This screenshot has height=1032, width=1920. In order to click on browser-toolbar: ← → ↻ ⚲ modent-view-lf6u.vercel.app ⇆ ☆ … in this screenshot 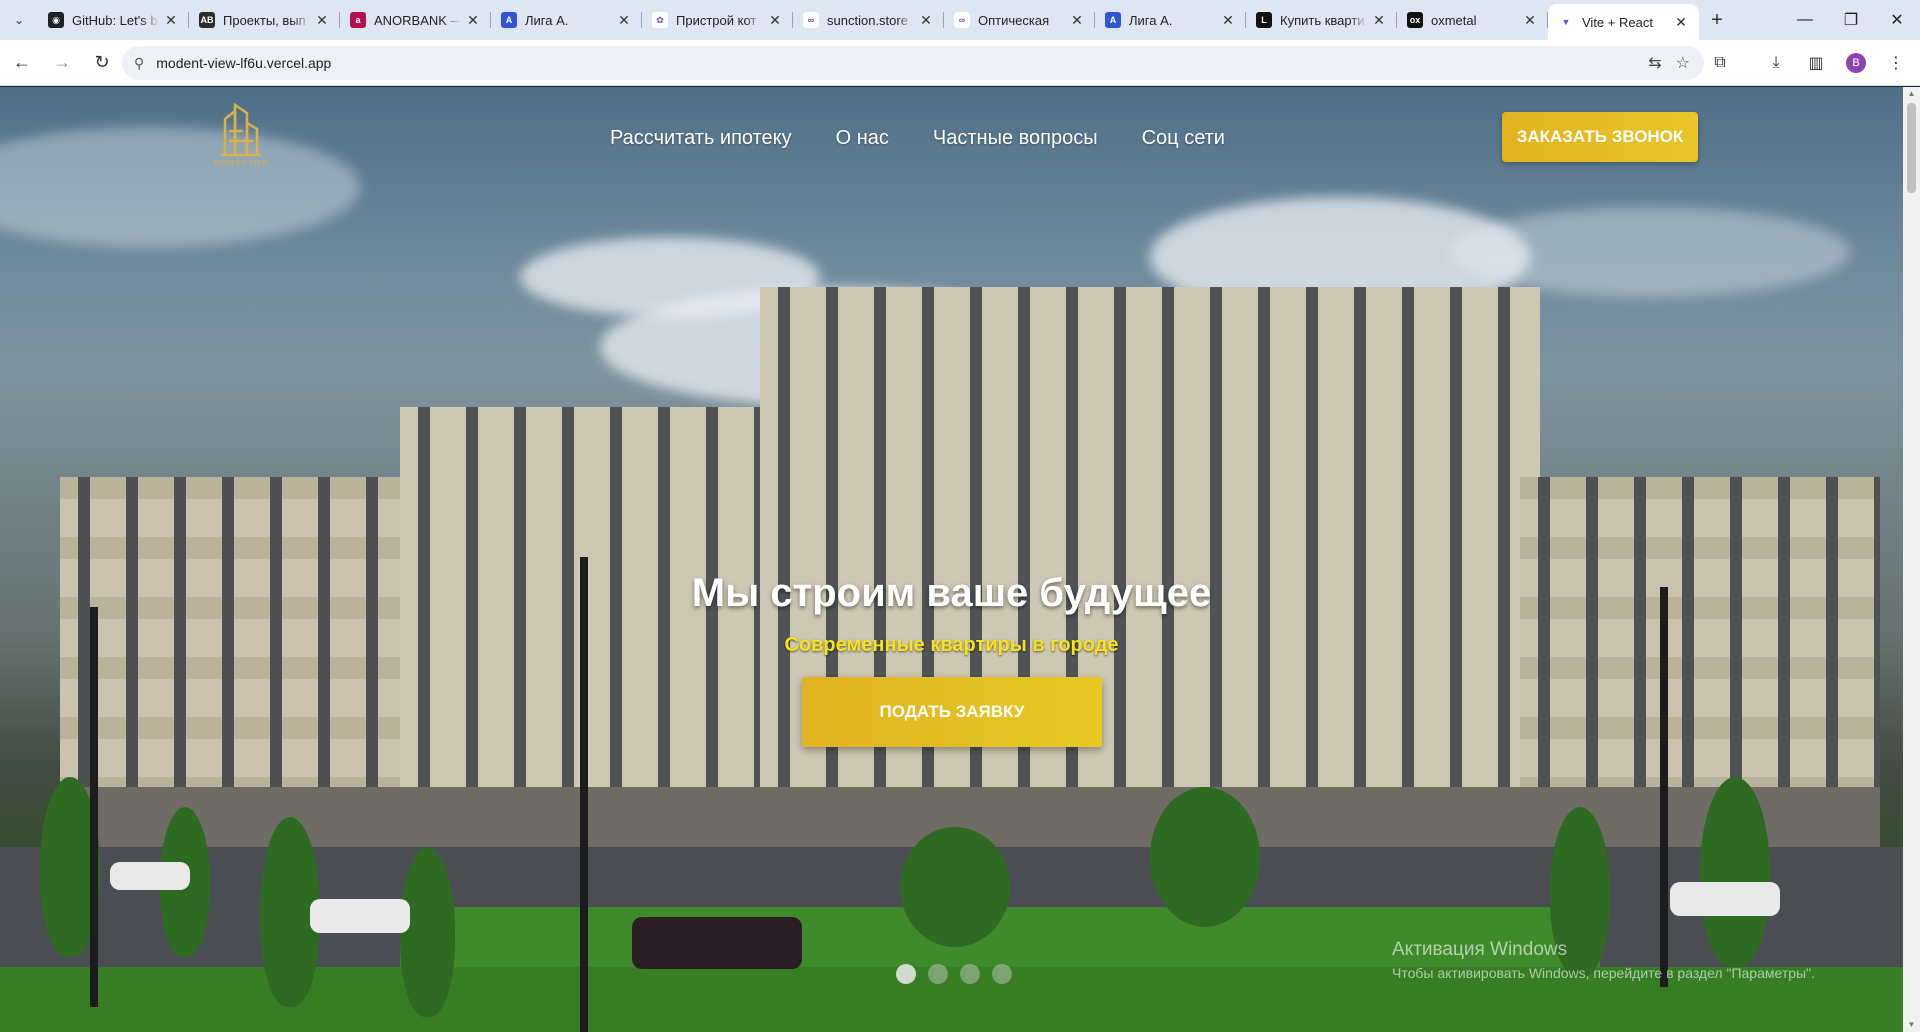, I will do `click(960, 63)`.